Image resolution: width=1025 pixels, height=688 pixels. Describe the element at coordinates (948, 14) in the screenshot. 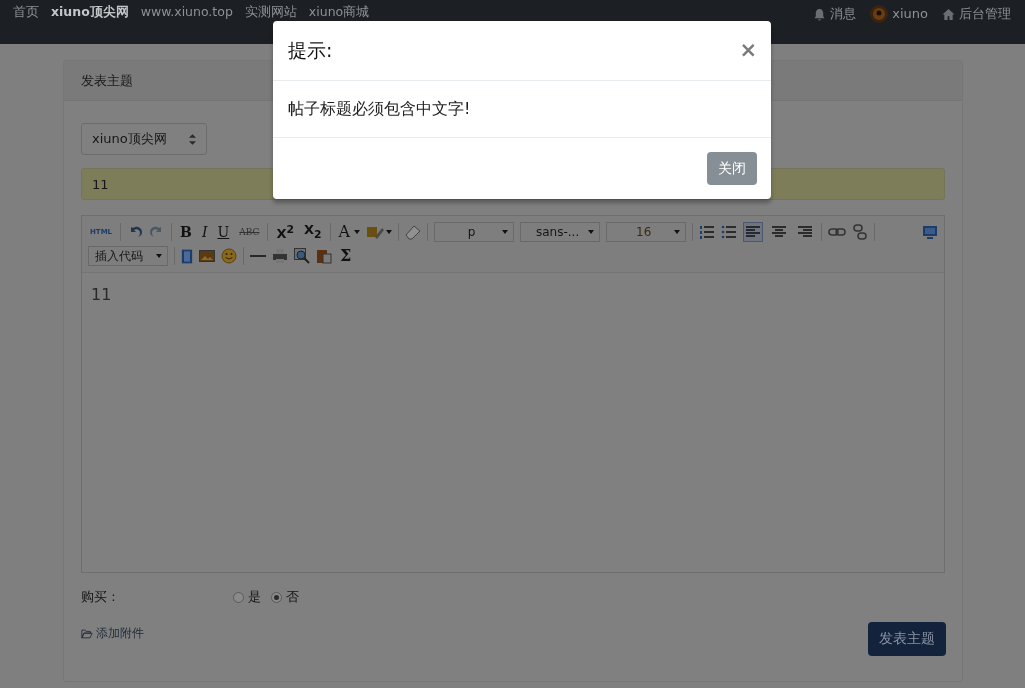

I see `home-icon` at that location.